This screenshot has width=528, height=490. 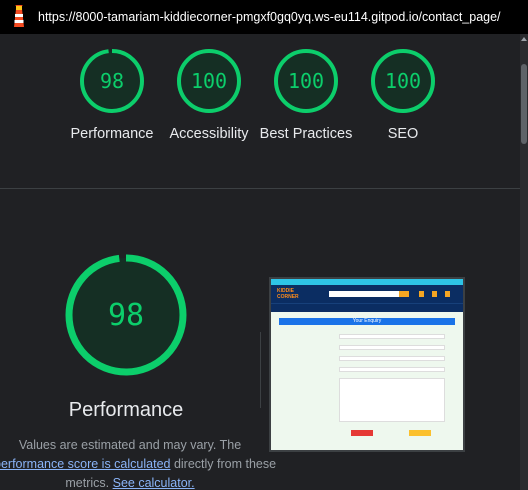 What do you see at coordinates (403, 96) in the screenshot?
I see `gauge-seo: 100 SEO` at bounding box center [403, 96].